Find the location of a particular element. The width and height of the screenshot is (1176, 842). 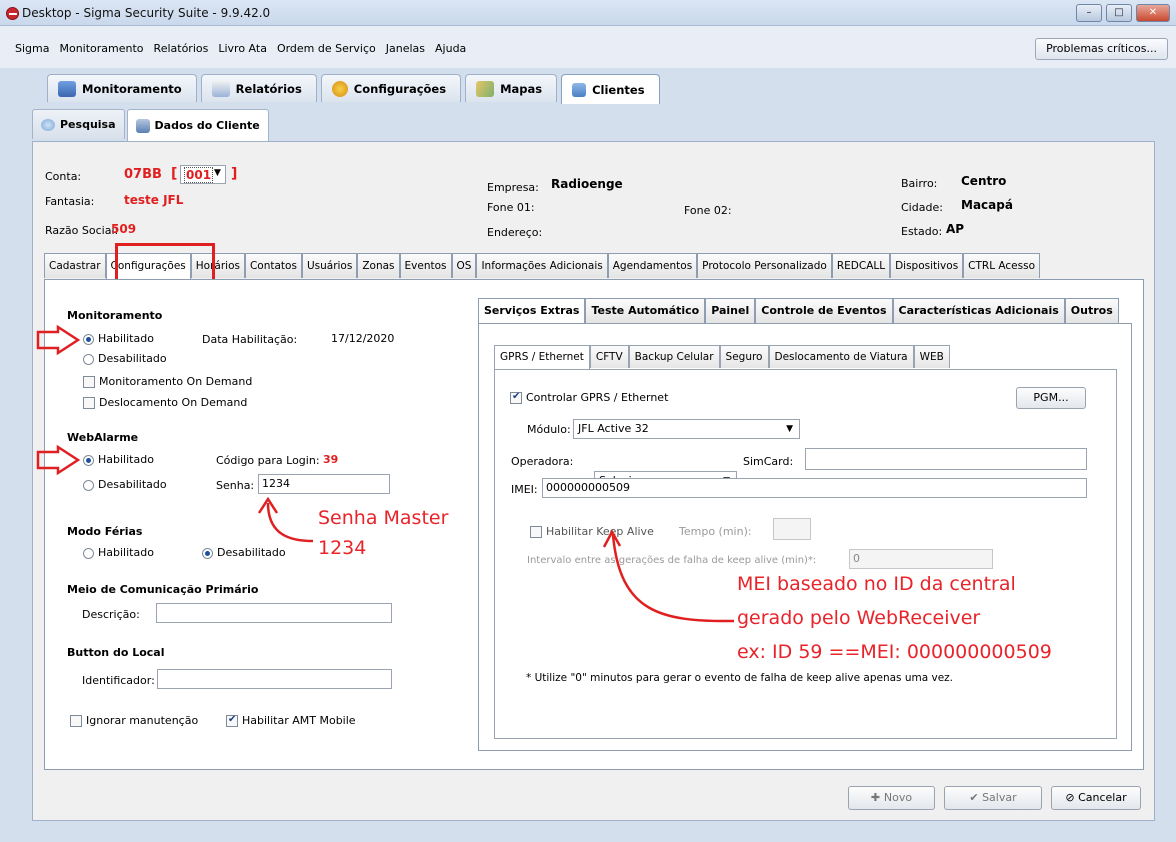

annotation-mei-line2: gerado pelo WebReceiver is located at coordinates (859, 618).